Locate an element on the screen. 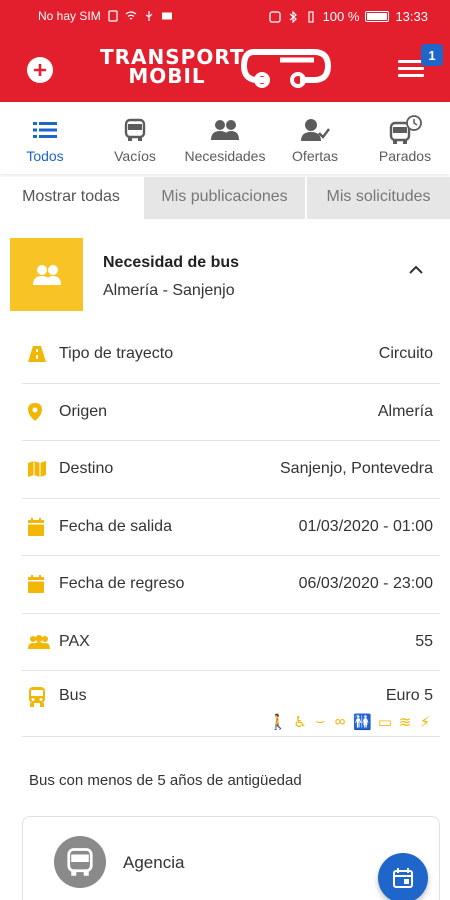 The width and height of the screenshot is (450, 900). bluetooth-icon is located at coordinates (293, 16).